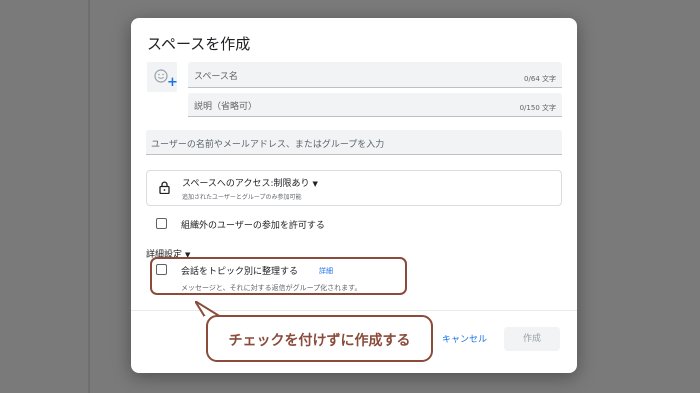  Describe the element at coordinates (164, 187) in the screenshot. I see `lock-icon` at that location.